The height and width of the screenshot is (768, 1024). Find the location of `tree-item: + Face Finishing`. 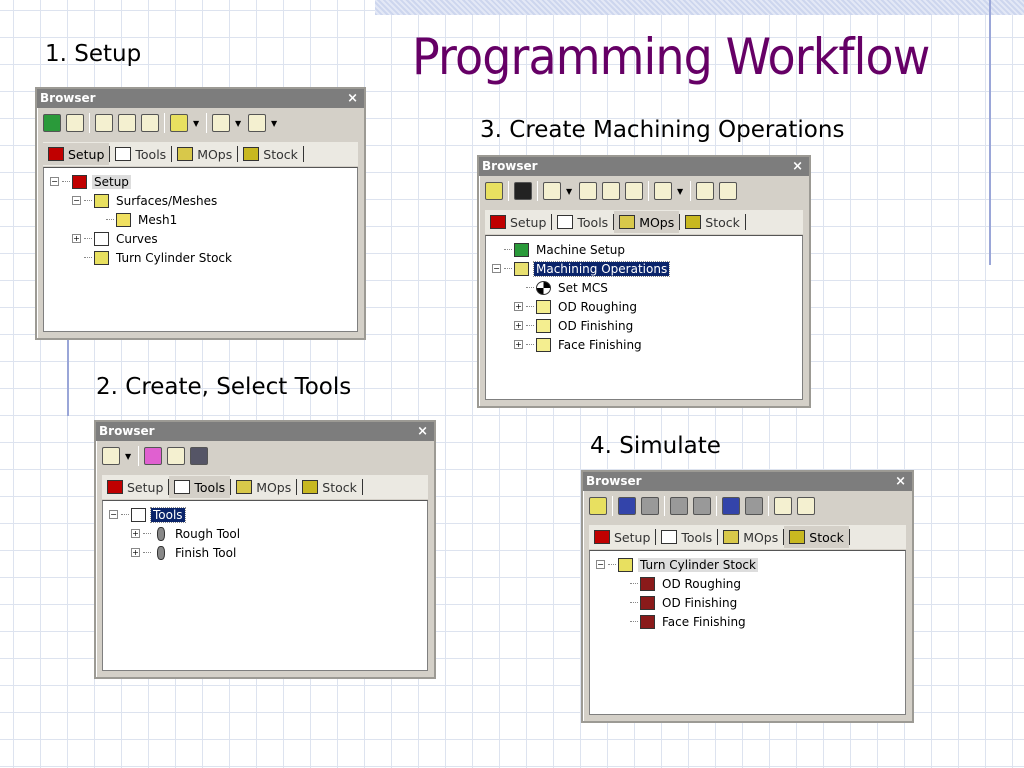

tree-item: + Face Finishing is located at coordinates (647, 344).